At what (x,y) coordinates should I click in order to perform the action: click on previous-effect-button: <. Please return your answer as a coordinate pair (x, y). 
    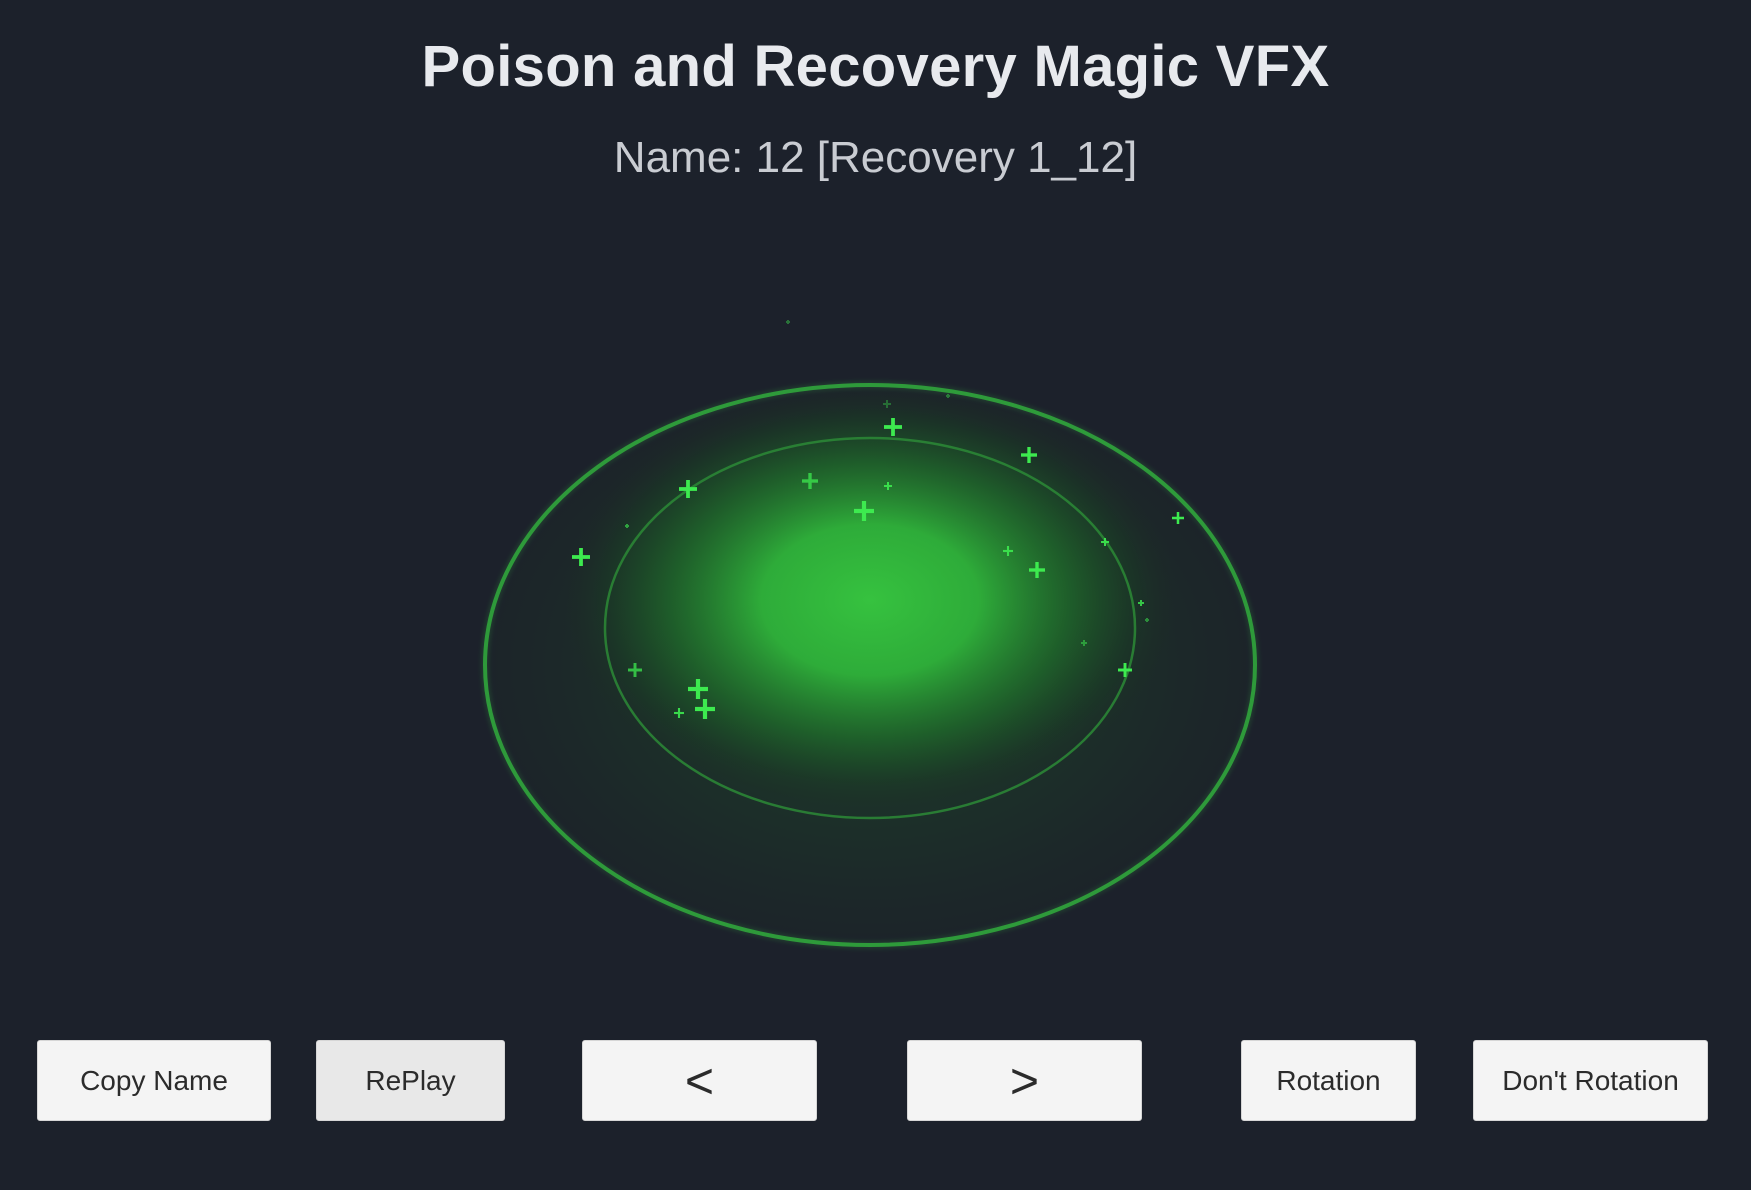
    Looking at the image, I should click on (699, 1080).